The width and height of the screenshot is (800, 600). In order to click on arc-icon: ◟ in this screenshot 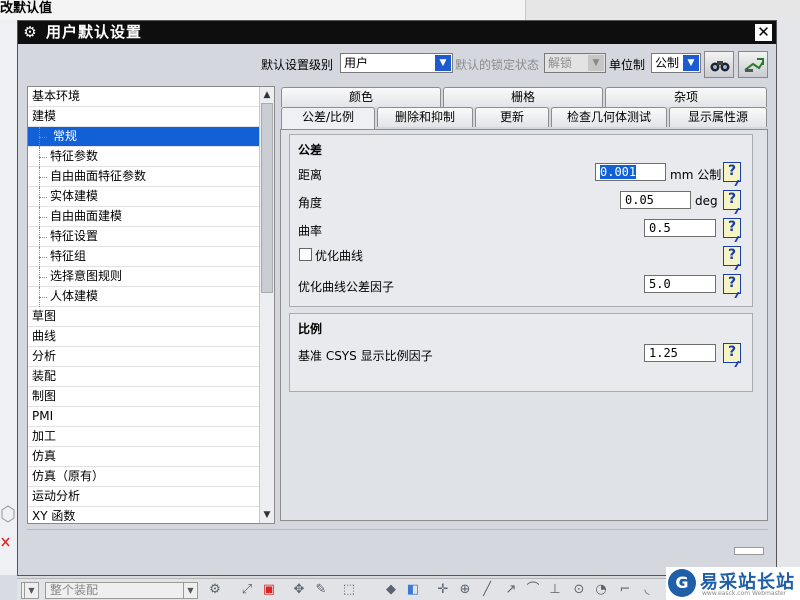, I will do `click(647, 590)`.